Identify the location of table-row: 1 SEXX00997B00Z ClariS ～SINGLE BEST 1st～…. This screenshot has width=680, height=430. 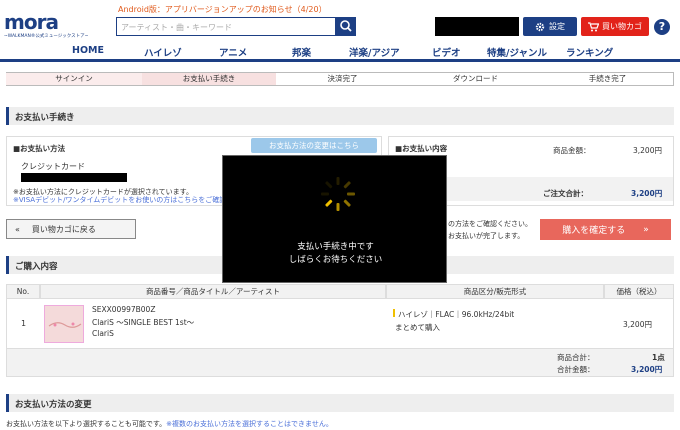
(340, 324).